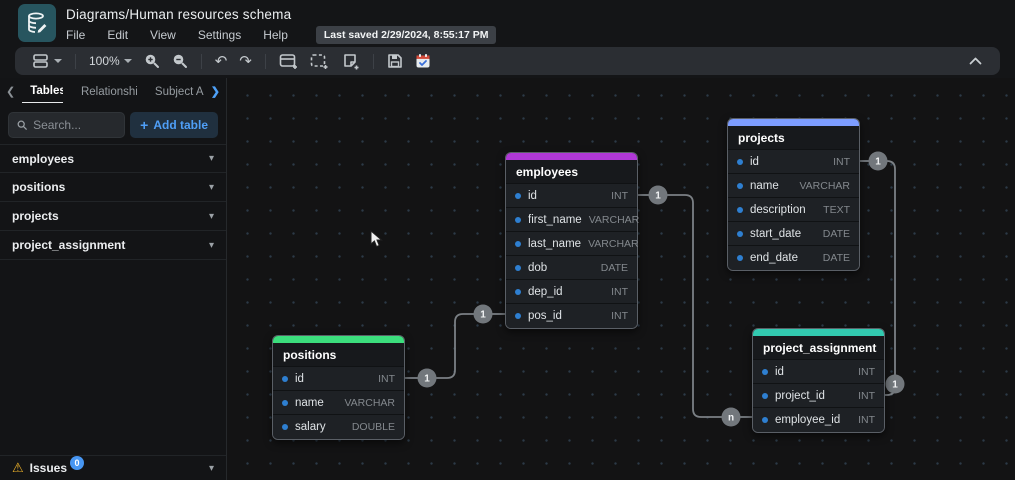 This screenshot has height=480, width=1015. I want to click on toolbar-divider, so click(373, 61).